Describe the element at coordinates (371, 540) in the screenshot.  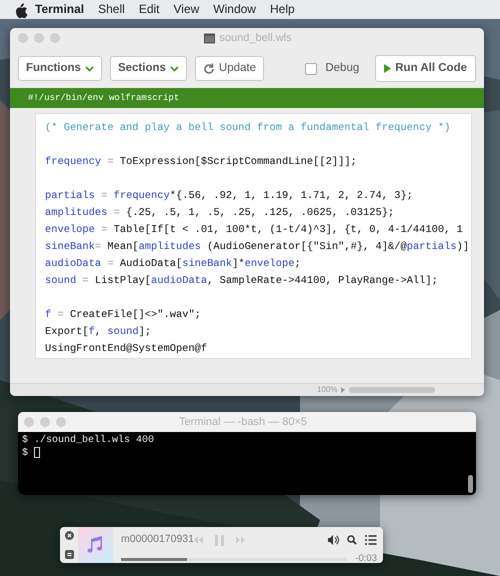
I see `list-icon` at that location.